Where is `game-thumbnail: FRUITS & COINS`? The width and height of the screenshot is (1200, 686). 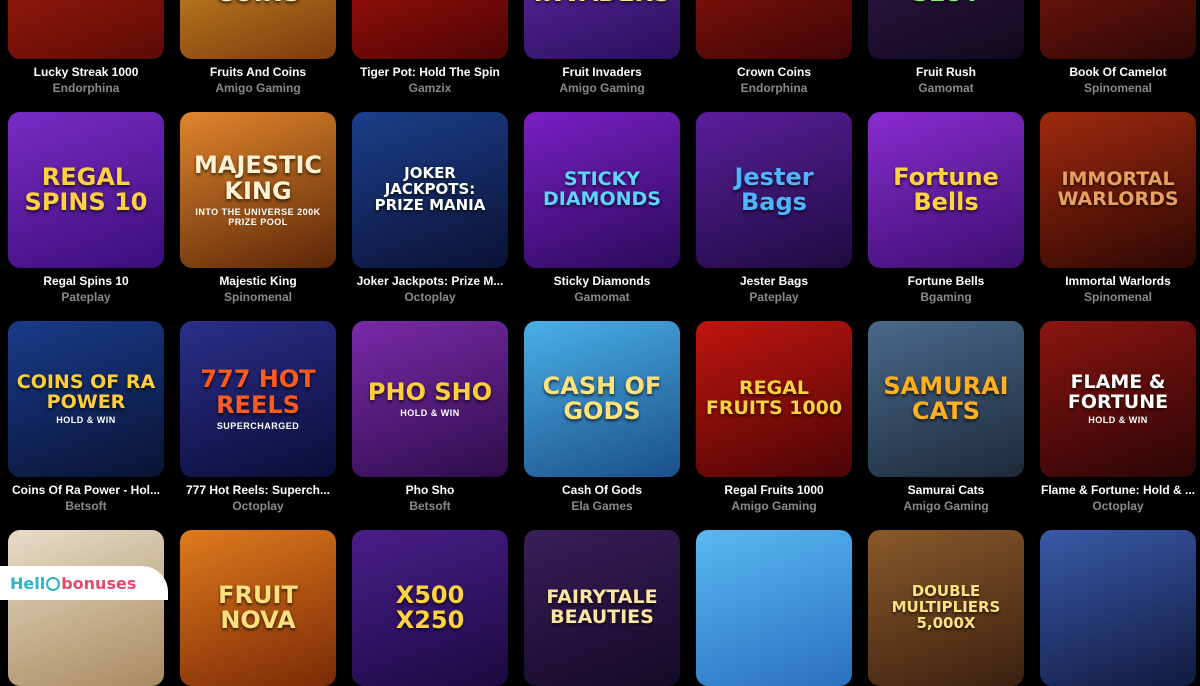 game-thumbnail: FRUITS & COINS is located at coordinates (258, 29).